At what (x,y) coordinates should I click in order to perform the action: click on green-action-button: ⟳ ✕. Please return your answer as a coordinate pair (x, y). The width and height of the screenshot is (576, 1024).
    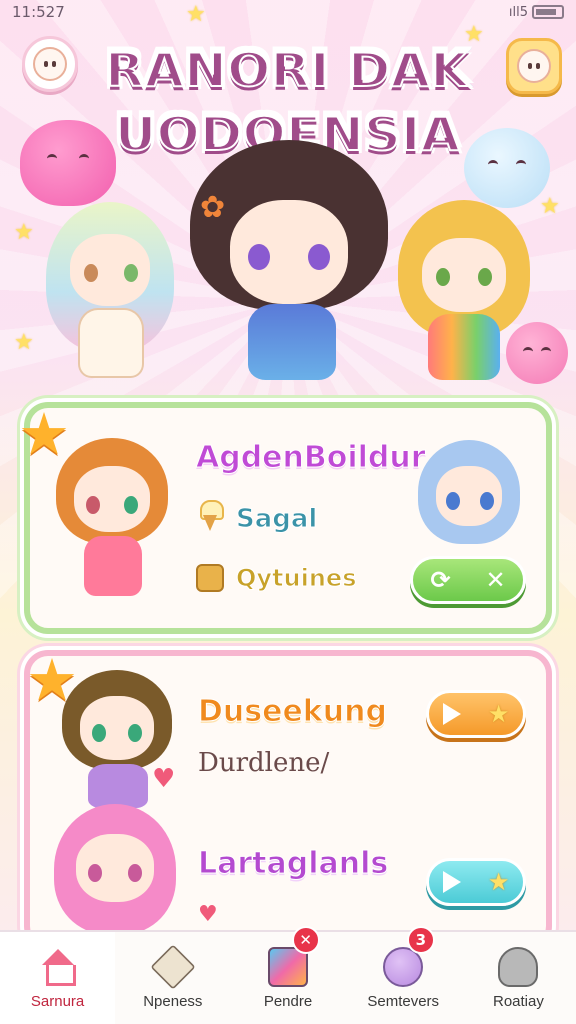
    Looking at the image, I should click on (468, 580).